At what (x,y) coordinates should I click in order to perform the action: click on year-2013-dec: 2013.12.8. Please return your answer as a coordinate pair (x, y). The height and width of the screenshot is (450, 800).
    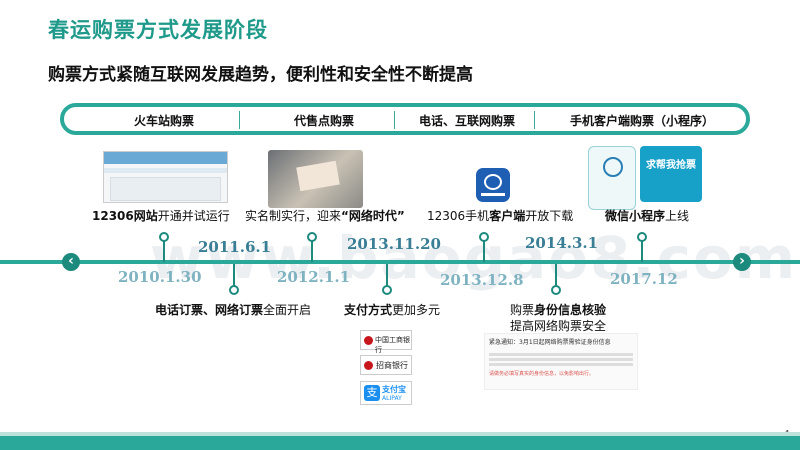
    Looking at the image, I should click on (482, 280).